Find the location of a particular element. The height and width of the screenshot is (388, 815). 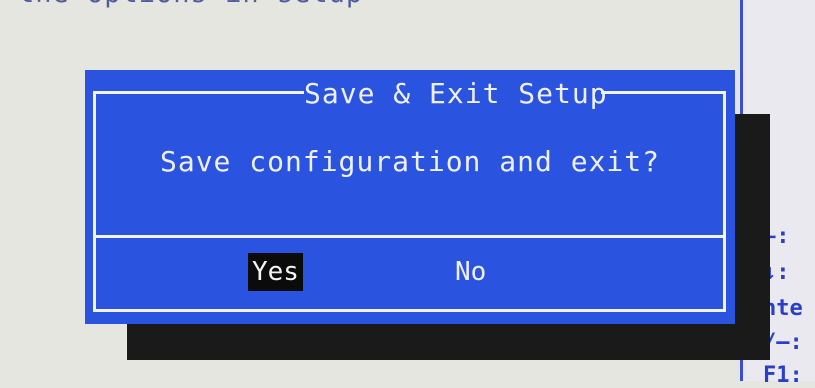

dialog-message: Save configuration and exit? is located at coordinates (409, 161).